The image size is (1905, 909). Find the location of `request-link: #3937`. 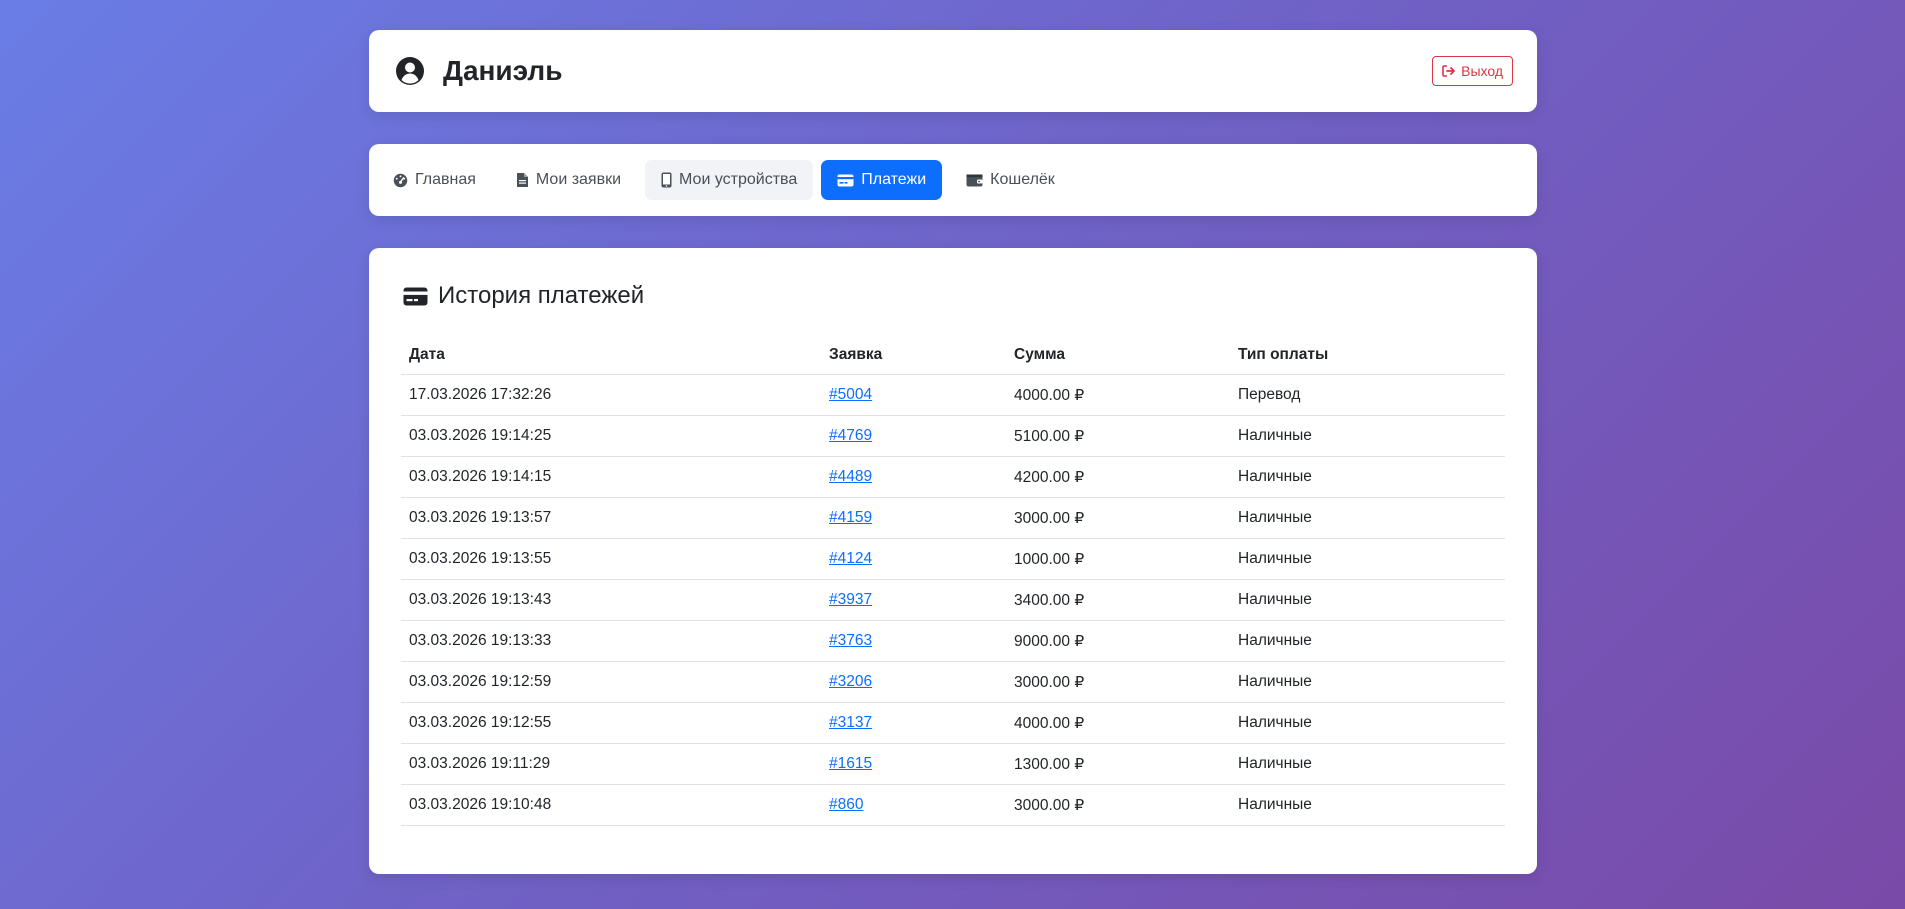

request-link: #3937 is located at coordinates (850, 599).